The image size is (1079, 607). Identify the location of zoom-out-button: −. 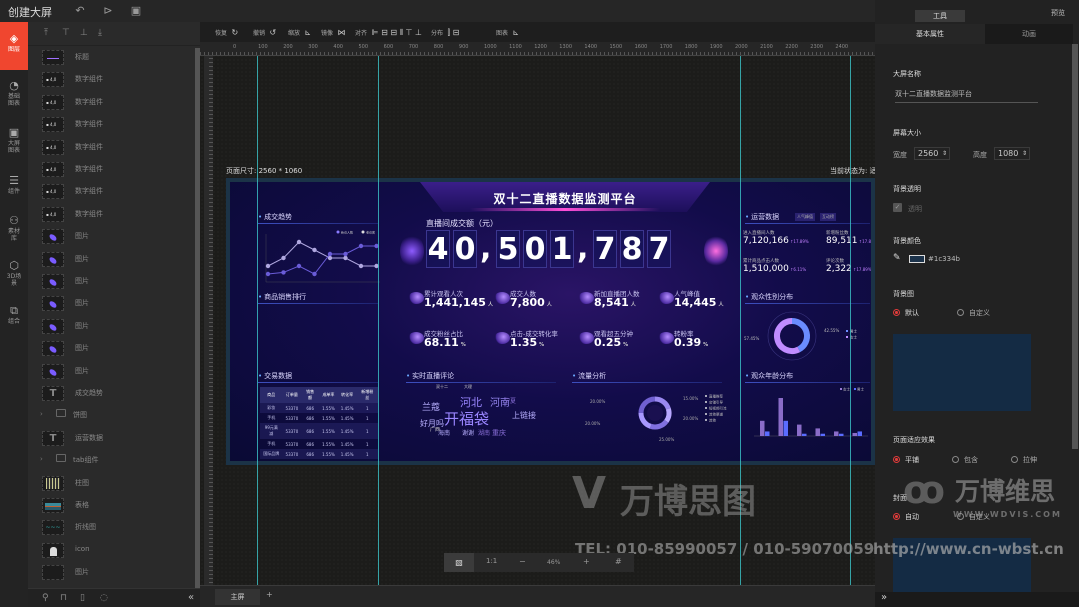
(522, 561).